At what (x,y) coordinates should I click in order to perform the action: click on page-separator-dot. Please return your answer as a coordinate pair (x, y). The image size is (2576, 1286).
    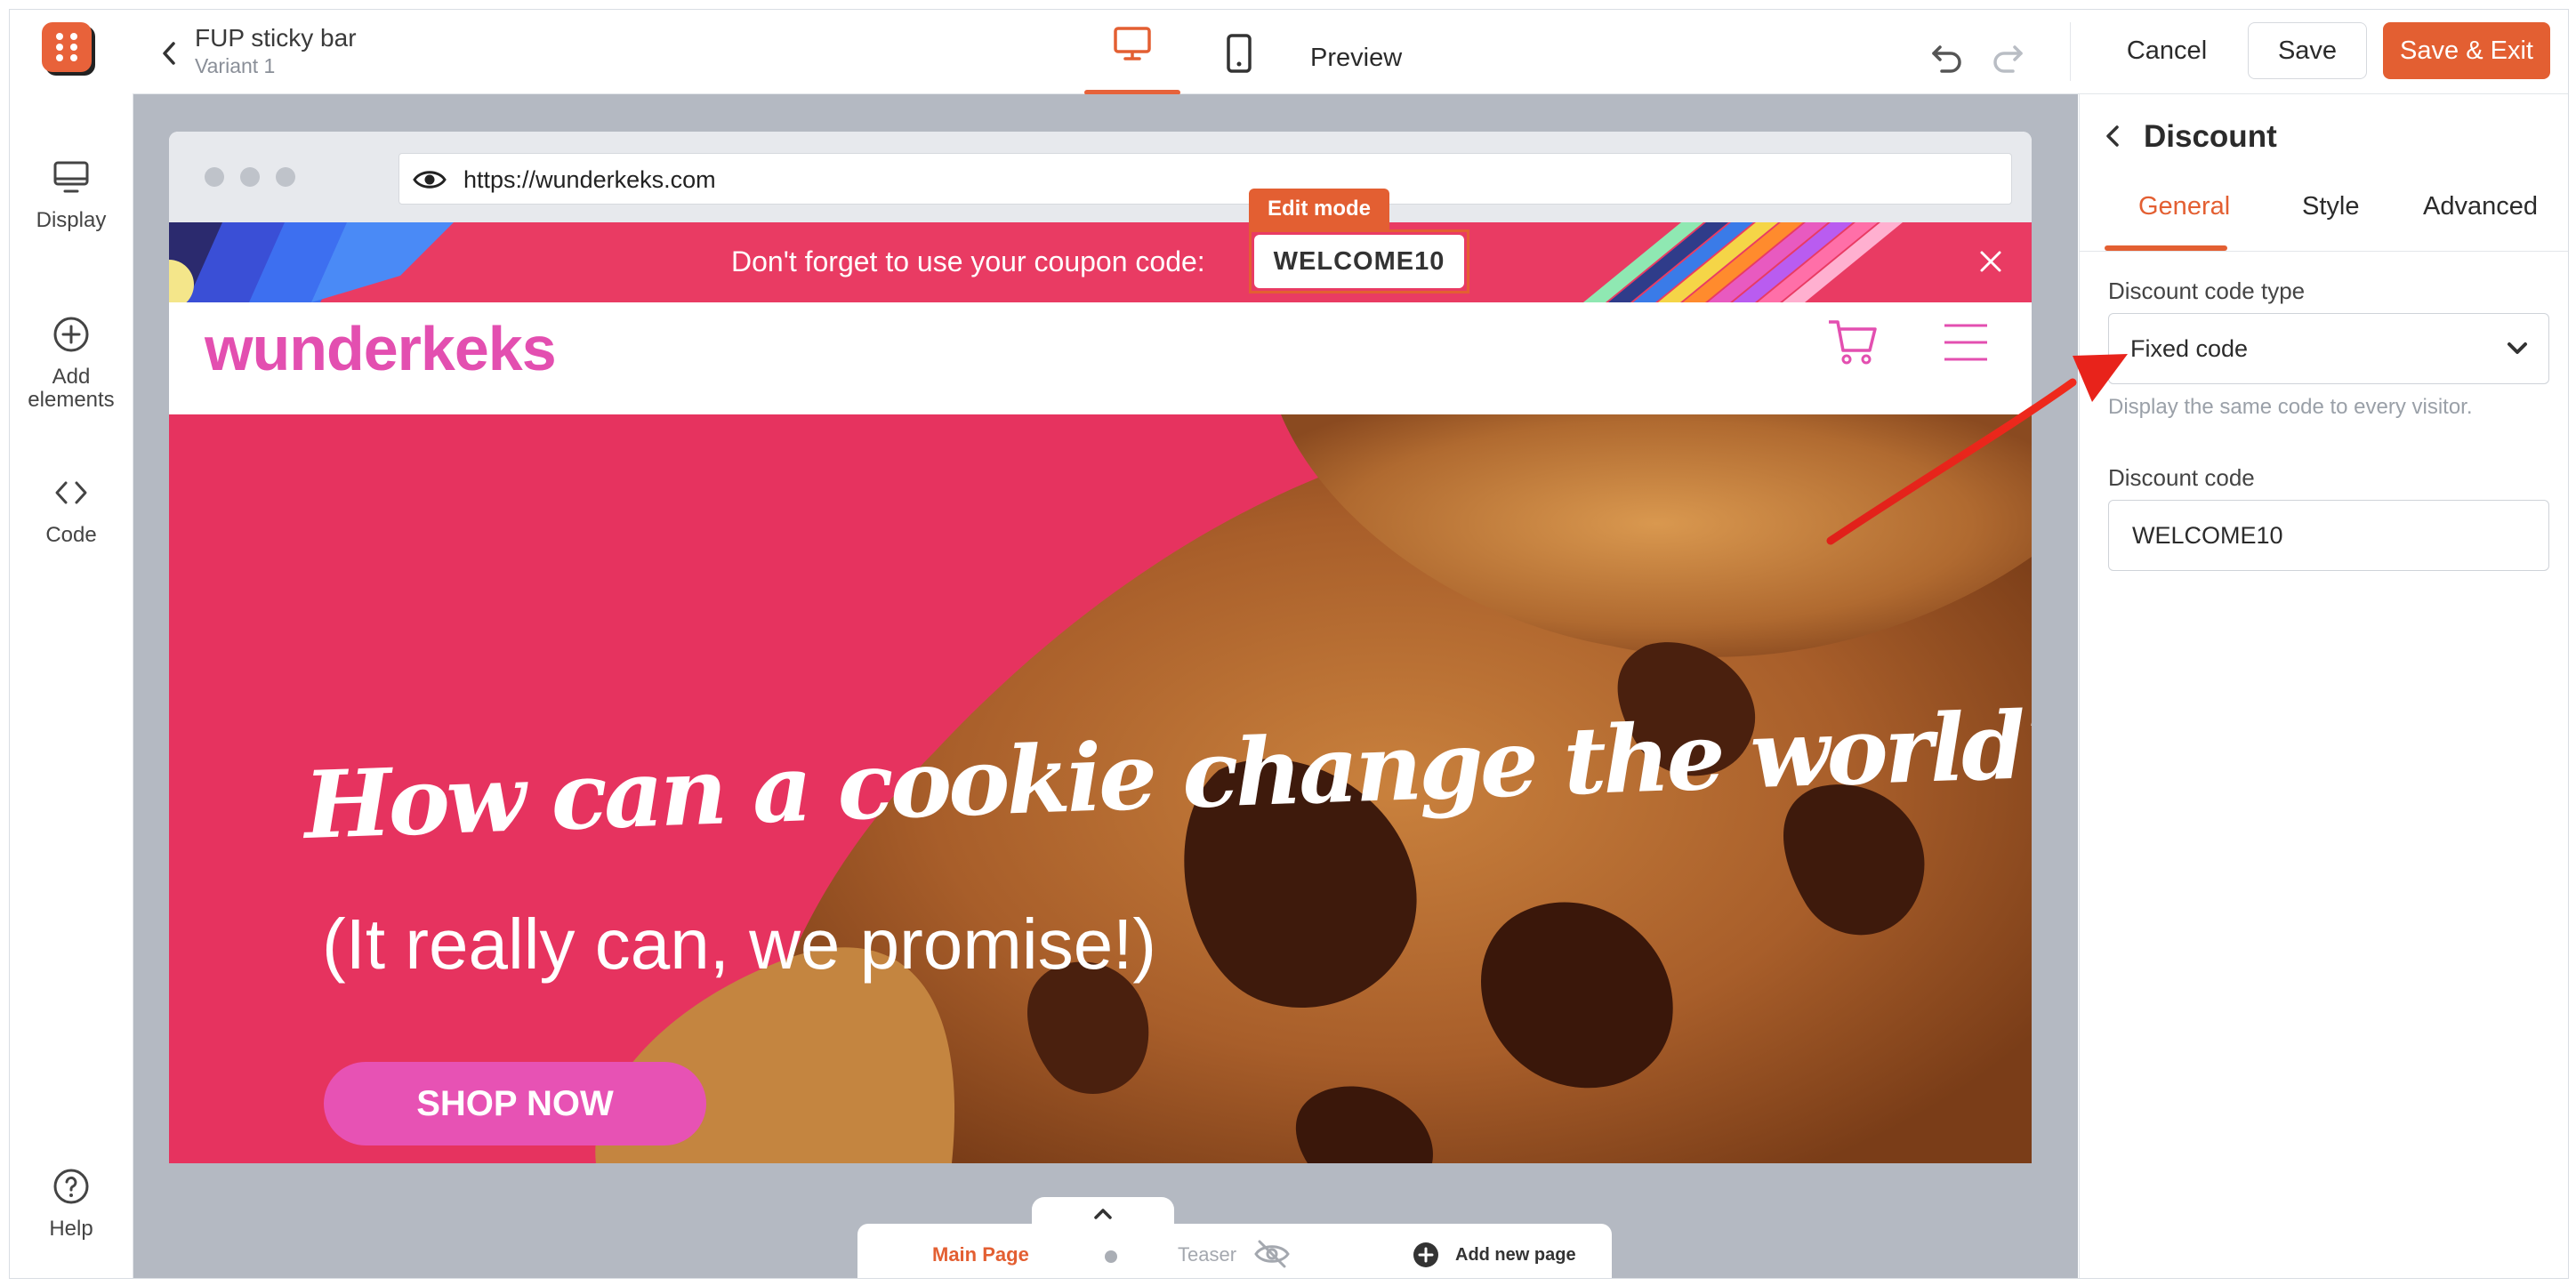
    Looking at the image, I should click on (1111, 1256).